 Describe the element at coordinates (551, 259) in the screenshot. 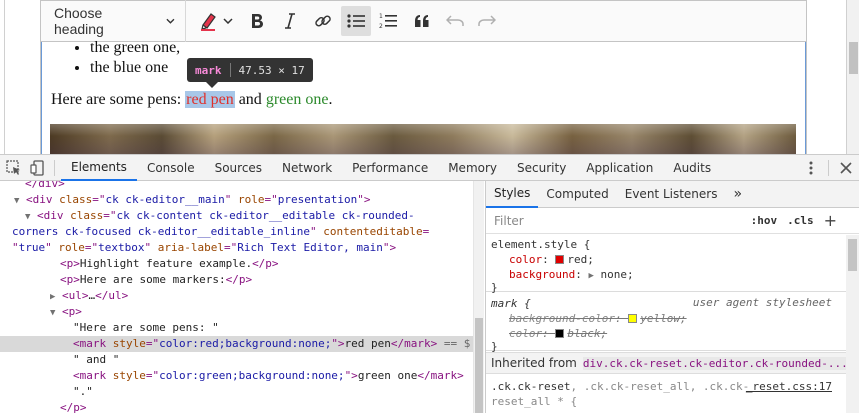

I see `style-declaration: color: red;` at that location.